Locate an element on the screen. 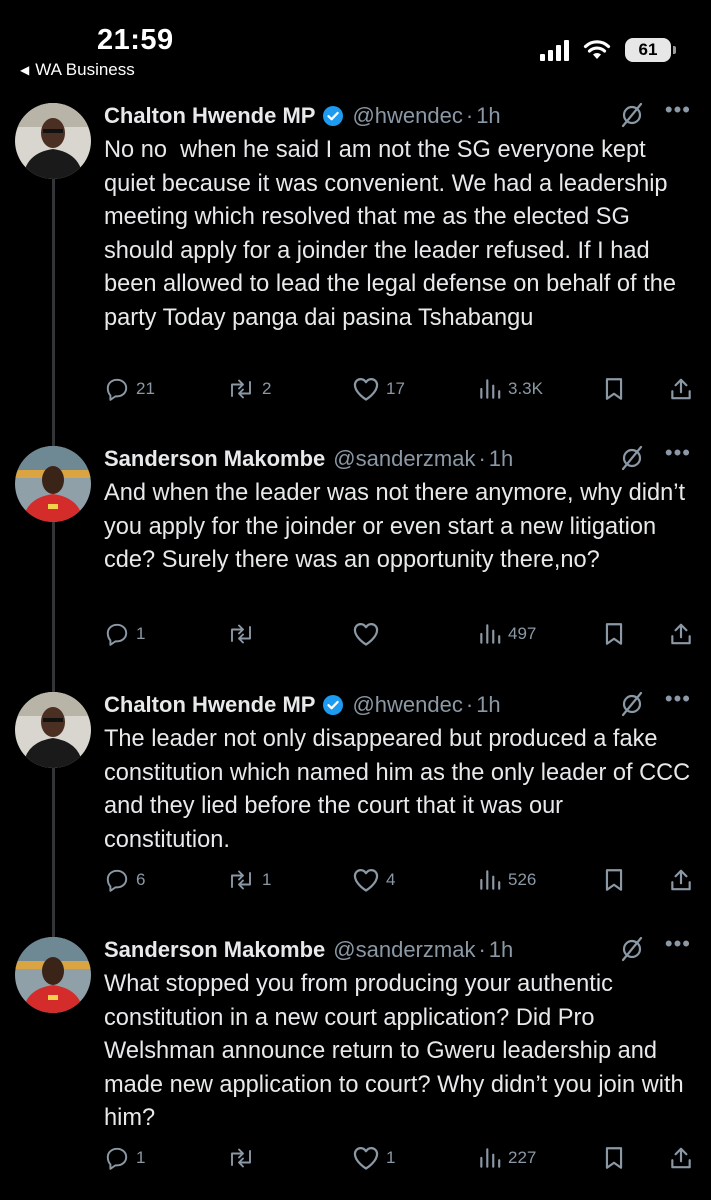 This screenshot has width=711, height=1200. views-count: 227 is located at coordinates (522, 1157).